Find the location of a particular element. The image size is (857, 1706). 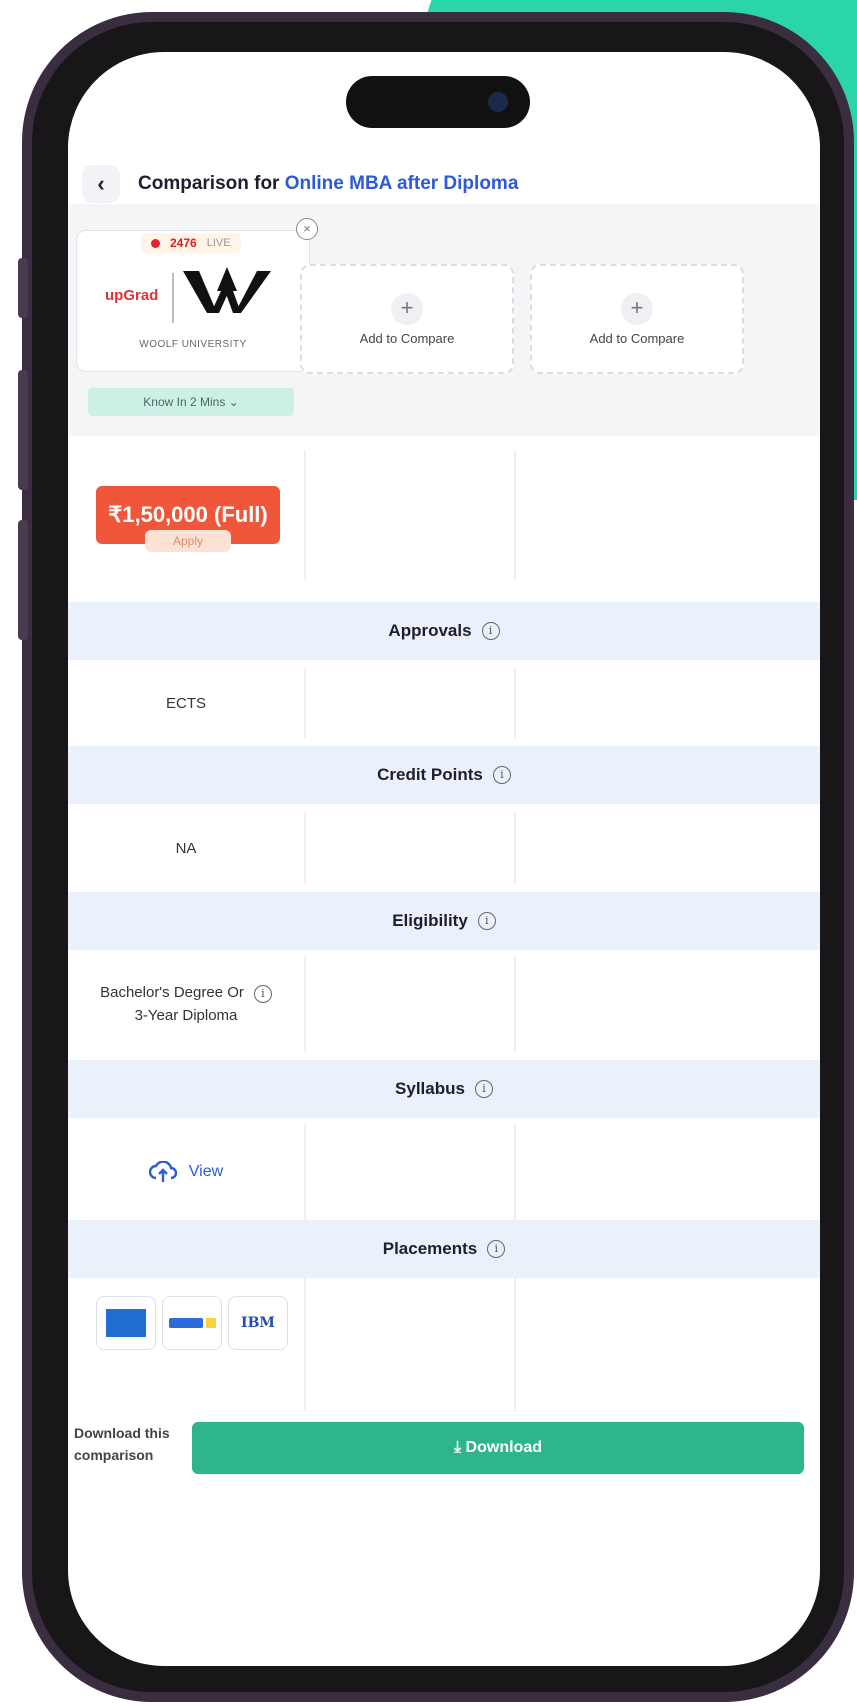

ibm-logo: IBM is located at coordinates (258, 1323).